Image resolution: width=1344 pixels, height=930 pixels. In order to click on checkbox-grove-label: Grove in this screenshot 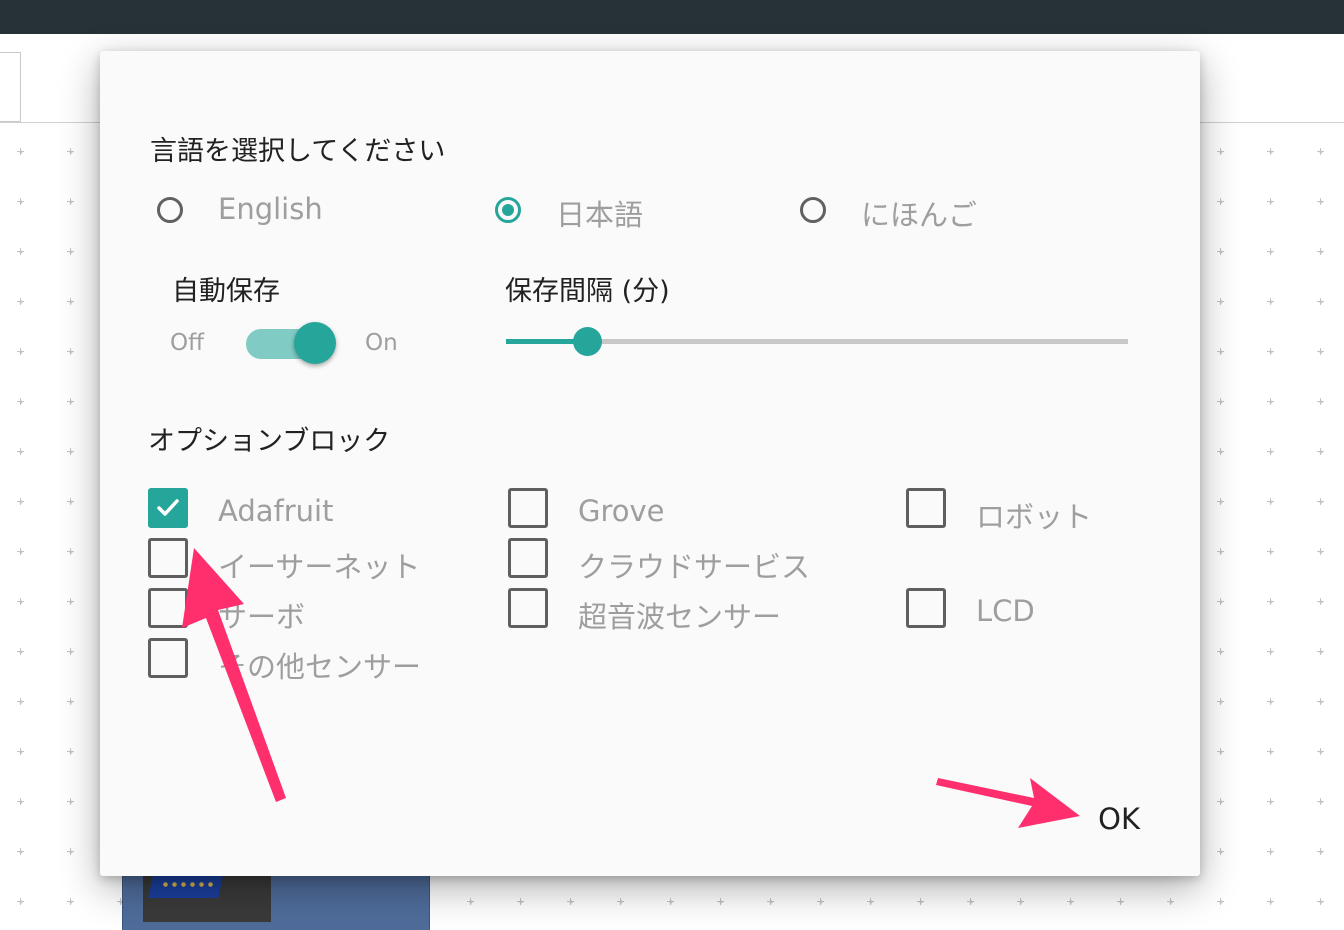, I will do `click(621, 511)`.